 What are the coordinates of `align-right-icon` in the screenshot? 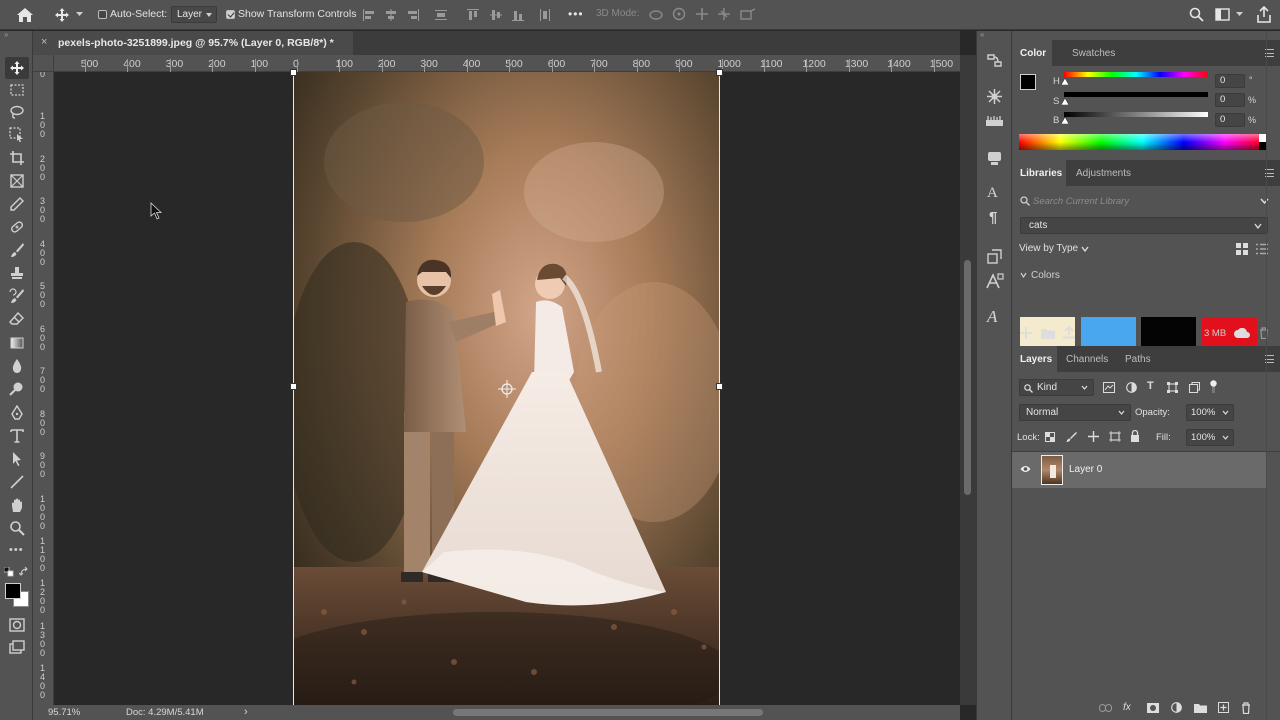 It's located at (413, 15).